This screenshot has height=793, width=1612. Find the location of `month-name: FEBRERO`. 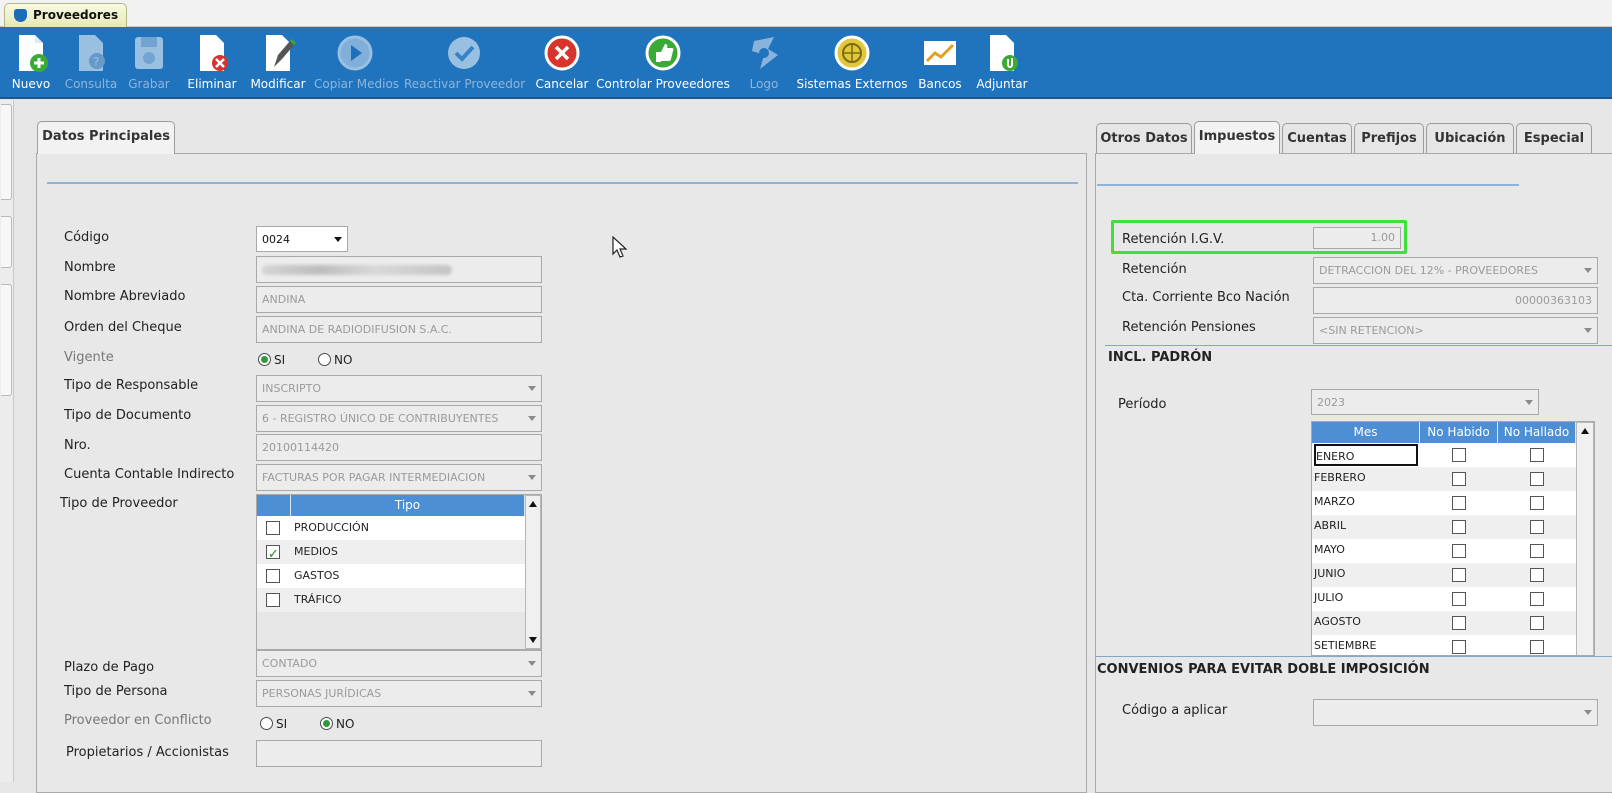

month-name: FEBRERO is located at coordinates (1340, 477).